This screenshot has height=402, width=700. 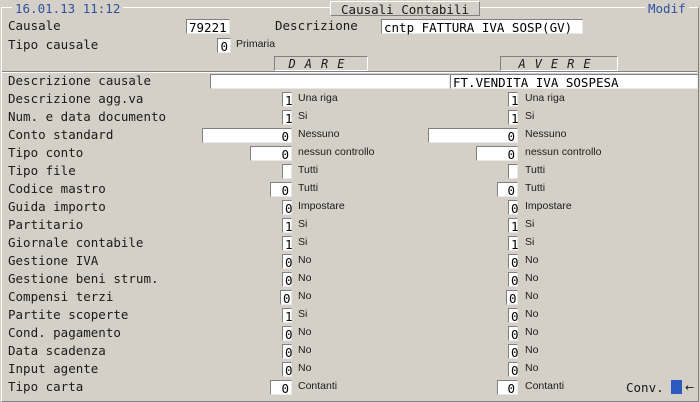 What do you see at coordinates (530, 116) in the screenshot?
I see `num-e-data-documento-avere-desc: Si` at bounding box center [530, 116].